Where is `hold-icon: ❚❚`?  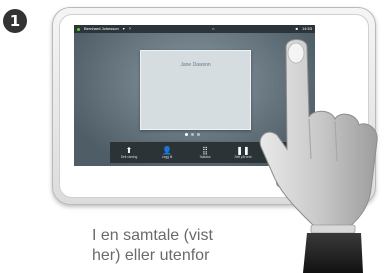
hold-icon: ❚❚ is located at coordinates (243, 150).